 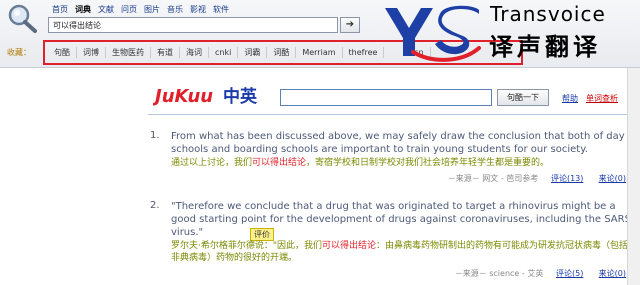 I want to click on jukuu-logo-en: JuKuu, so click(x=183, y=96).